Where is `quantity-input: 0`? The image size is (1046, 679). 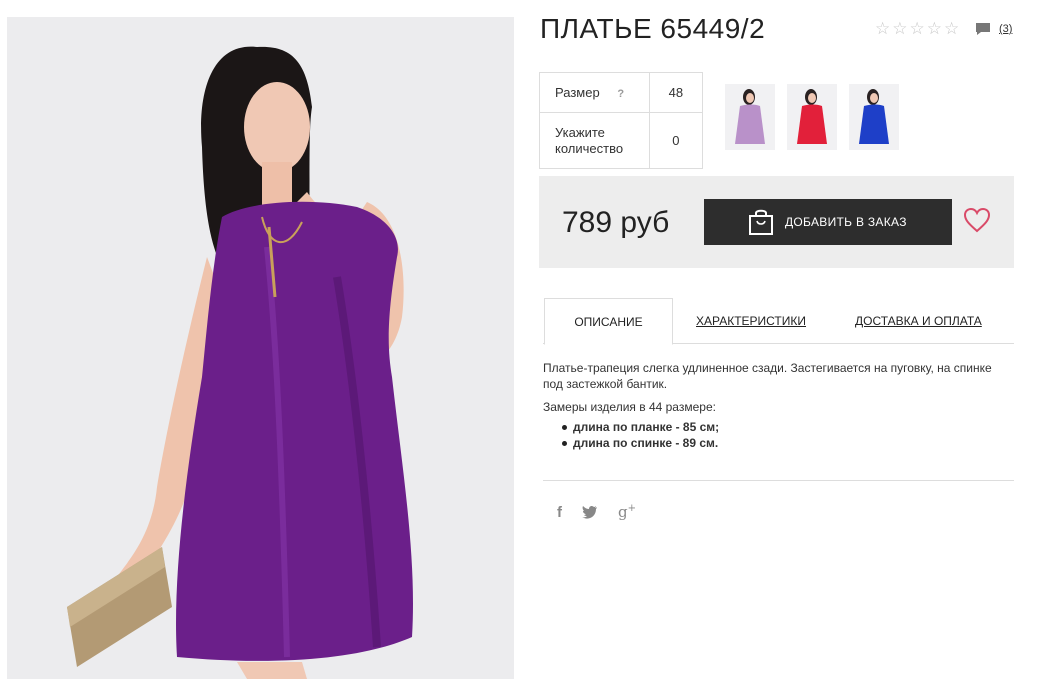 quantity-input: 0 is located at coordinates (676, 140).